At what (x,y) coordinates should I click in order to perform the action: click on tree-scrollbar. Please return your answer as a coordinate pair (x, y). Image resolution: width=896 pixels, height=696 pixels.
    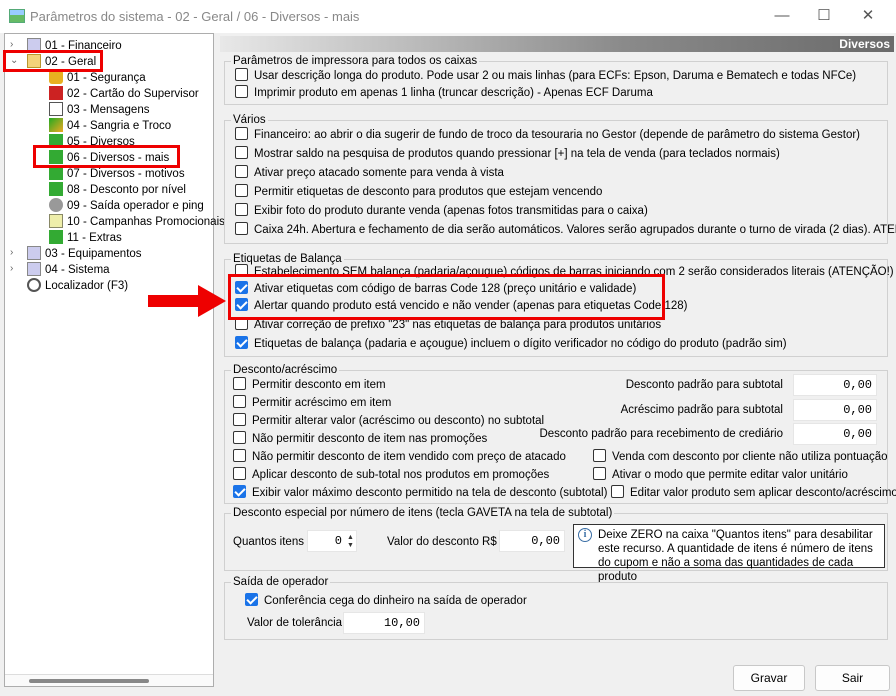
    Looking at the image, I should click on (109, 680).